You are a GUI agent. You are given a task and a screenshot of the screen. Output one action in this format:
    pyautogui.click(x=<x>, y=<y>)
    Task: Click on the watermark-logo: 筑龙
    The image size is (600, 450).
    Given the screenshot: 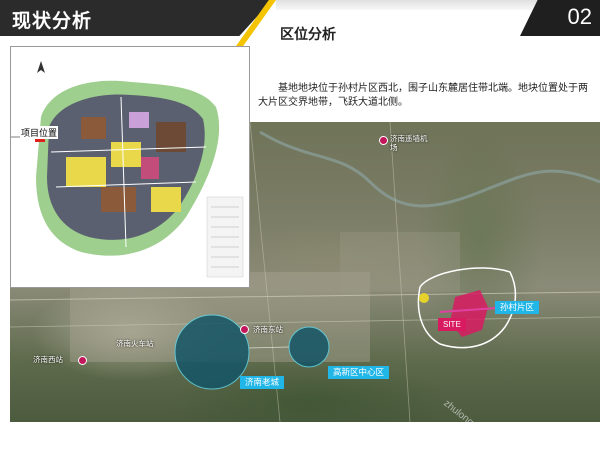 What is the action you would take?
    pyautogui.click(x=581, y=433)
    